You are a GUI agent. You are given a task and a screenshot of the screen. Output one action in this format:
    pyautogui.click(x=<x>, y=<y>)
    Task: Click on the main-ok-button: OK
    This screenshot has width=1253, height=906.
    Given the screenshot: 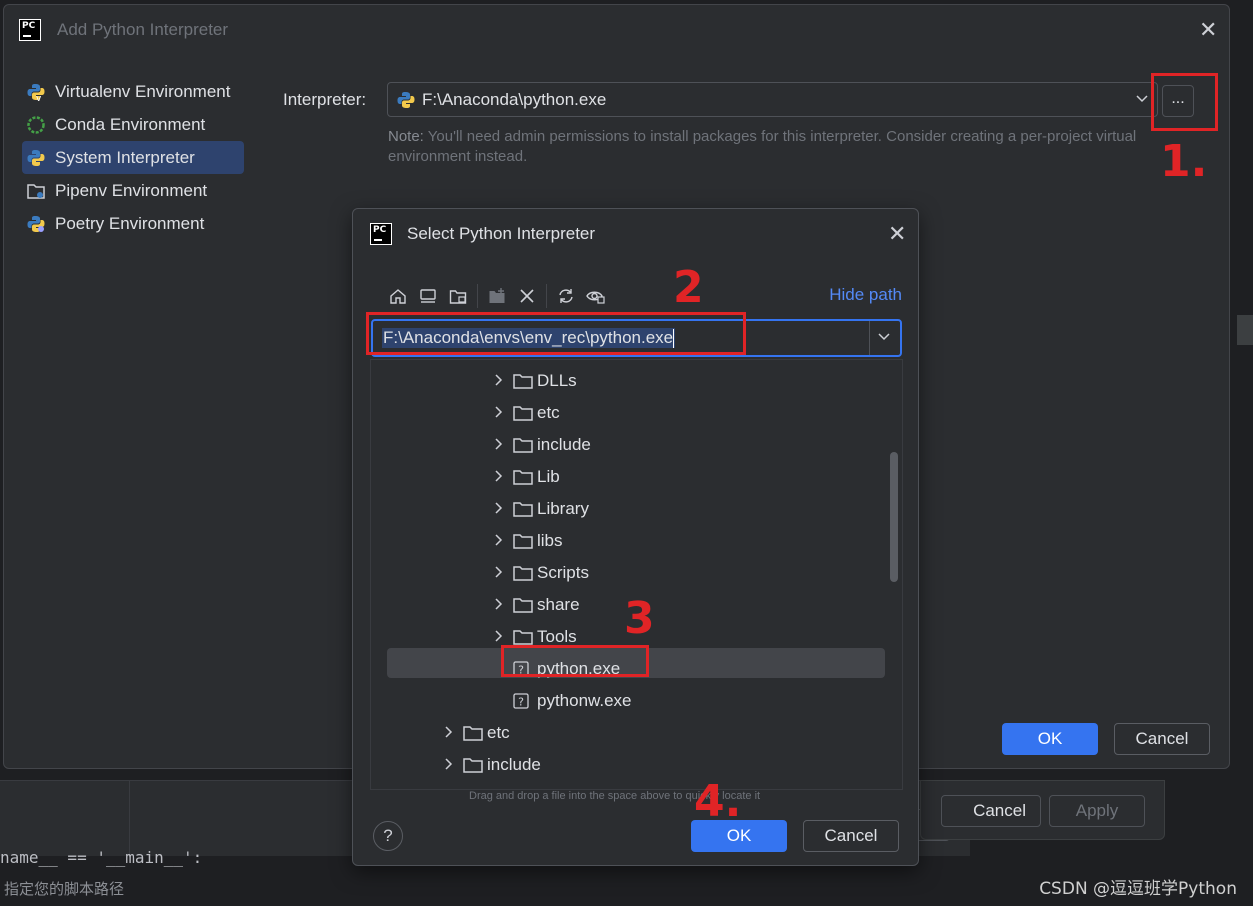 What is the action you would take?
    pyautogui.click(x=1050, y=739)
    